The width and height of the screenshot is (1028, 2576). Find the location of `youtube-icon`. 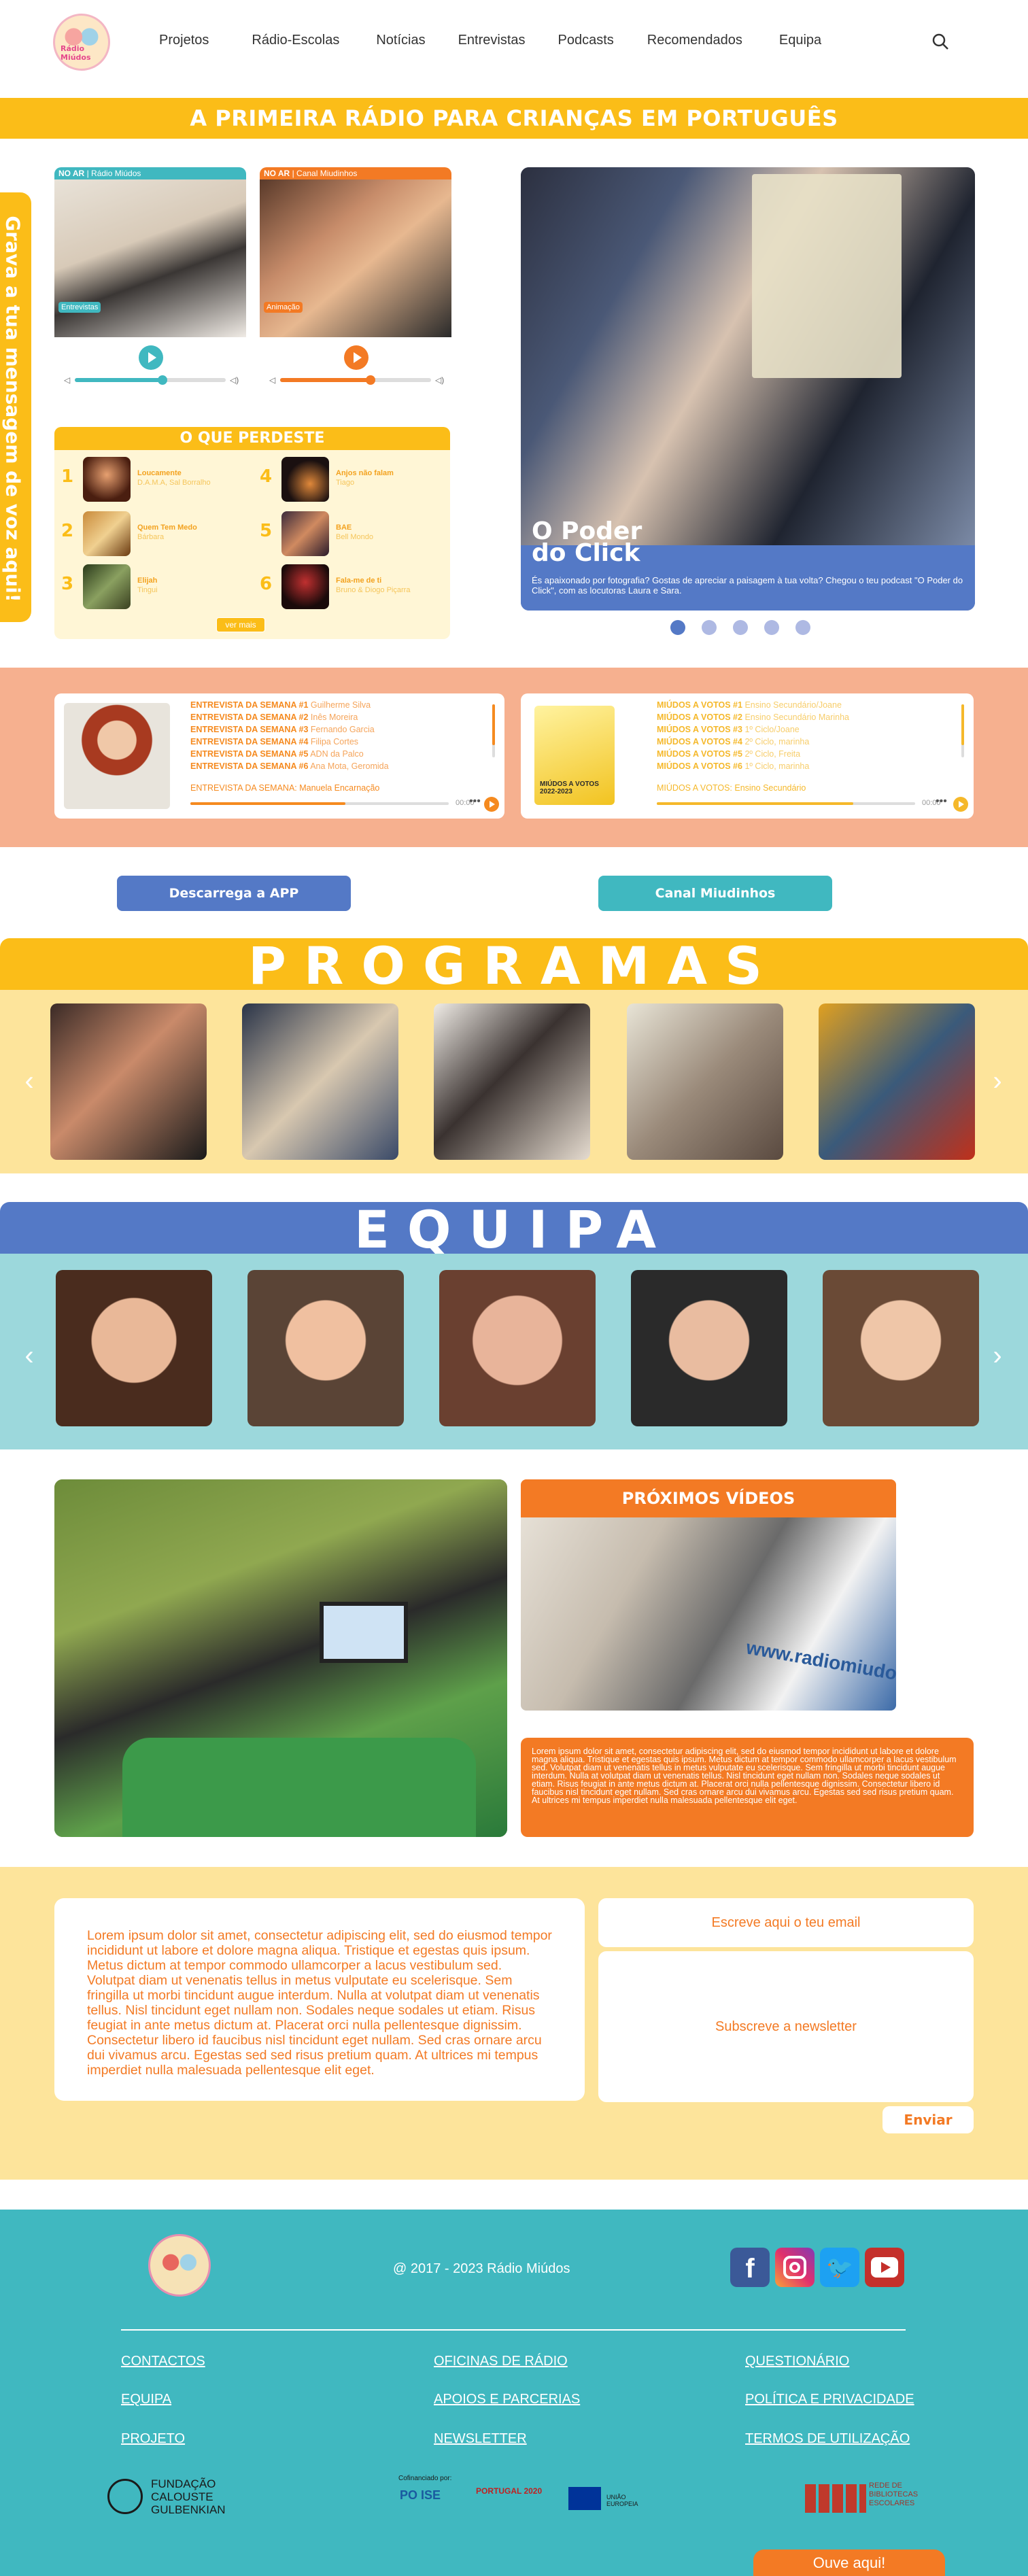

youtube-icon is located at coordinates (885, 2267).